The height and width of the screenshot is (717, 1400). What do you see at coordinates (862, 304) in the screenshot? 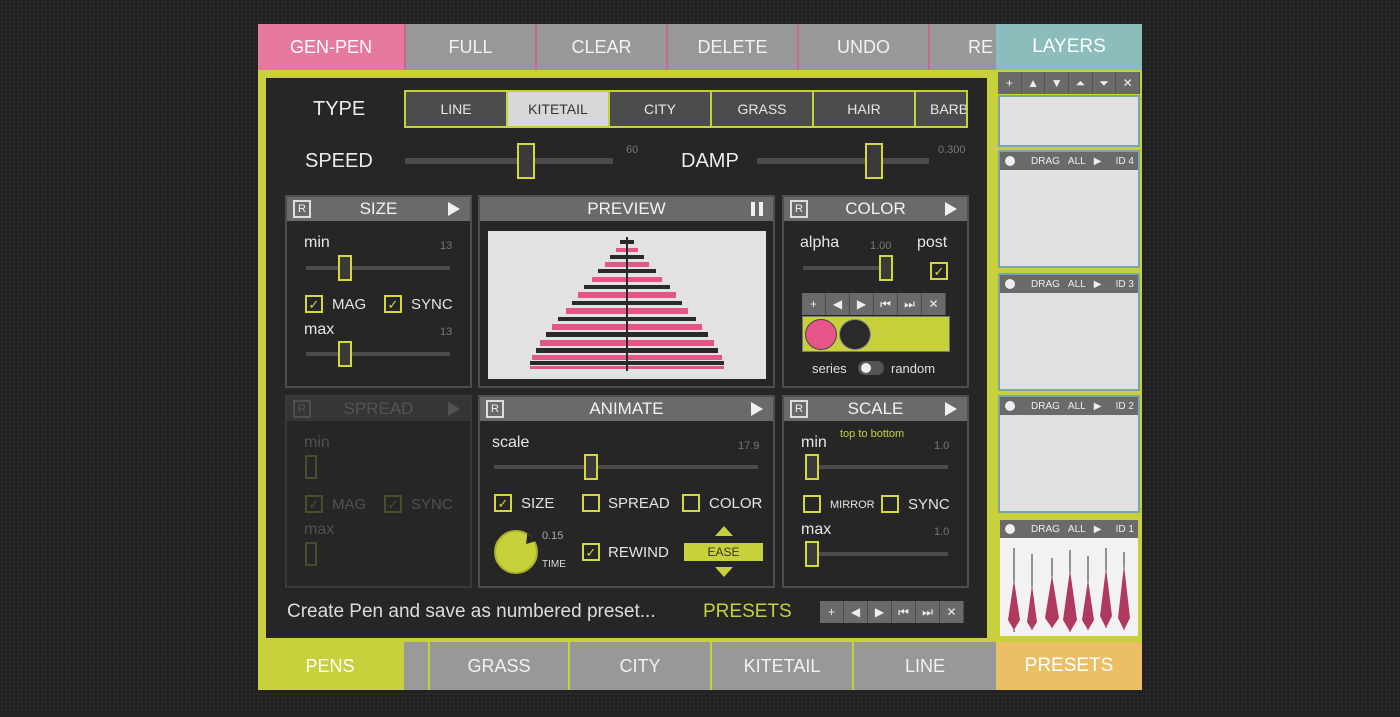
I see `next-color-button: ▶` at bounding box center [862, 304].